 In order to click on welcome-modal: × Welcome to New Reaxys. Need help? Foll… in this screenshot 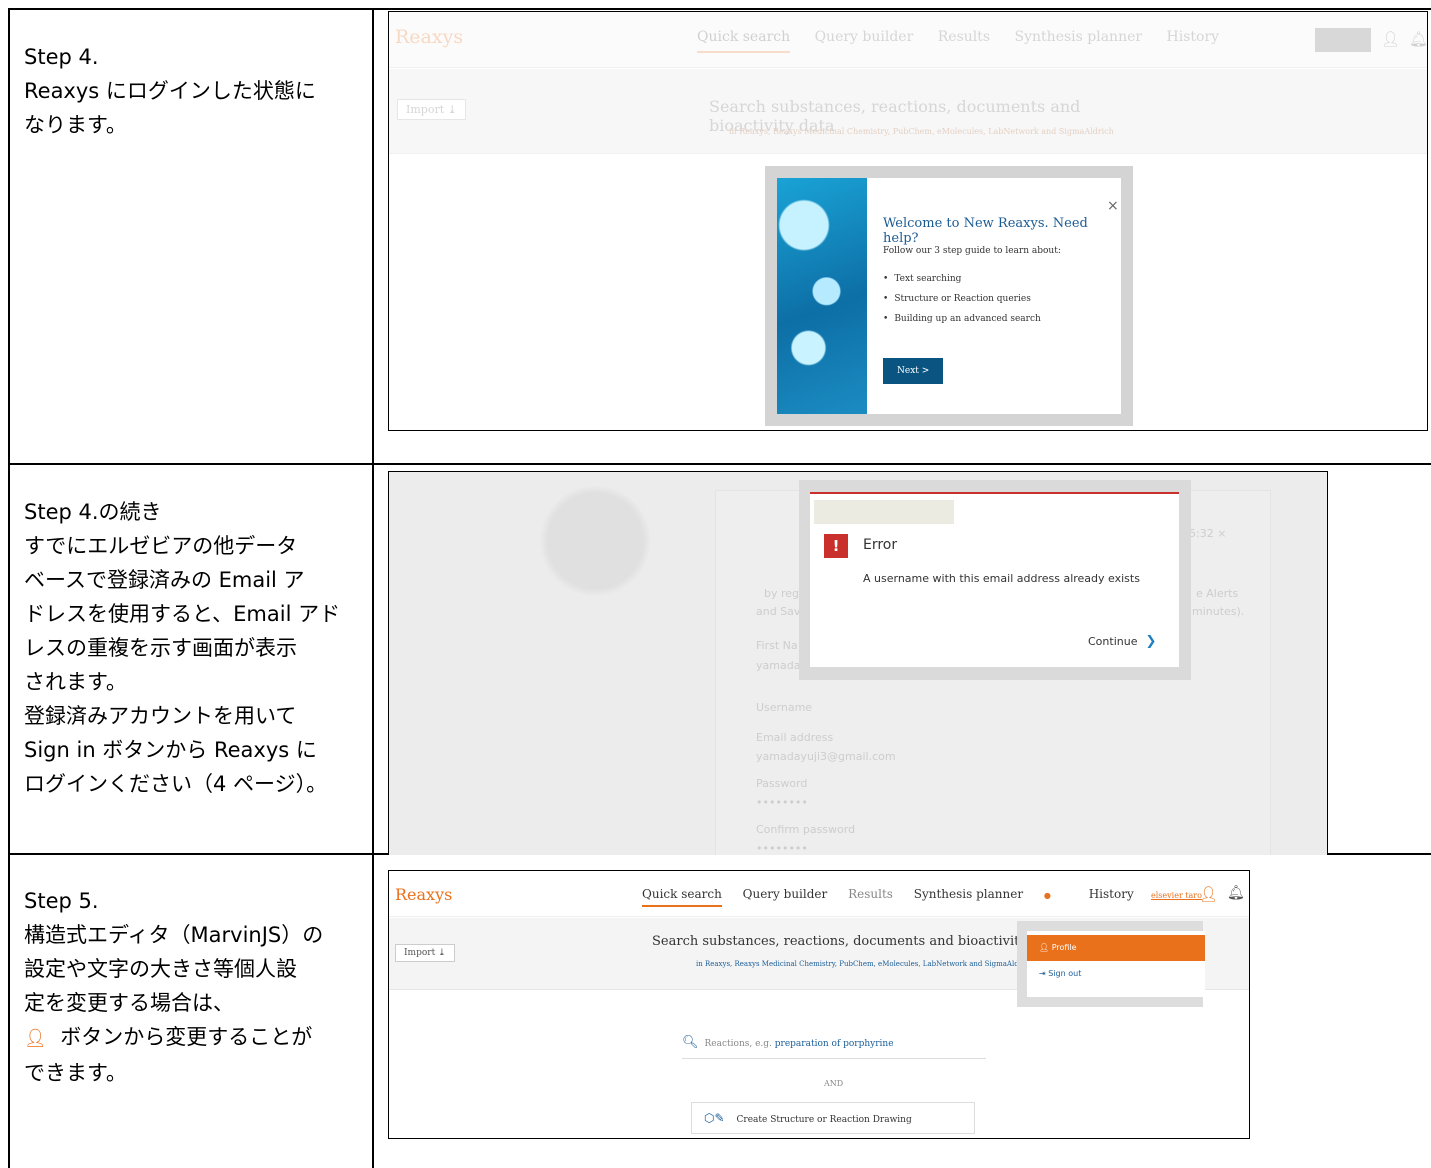, I will do `click(949, 296)`.